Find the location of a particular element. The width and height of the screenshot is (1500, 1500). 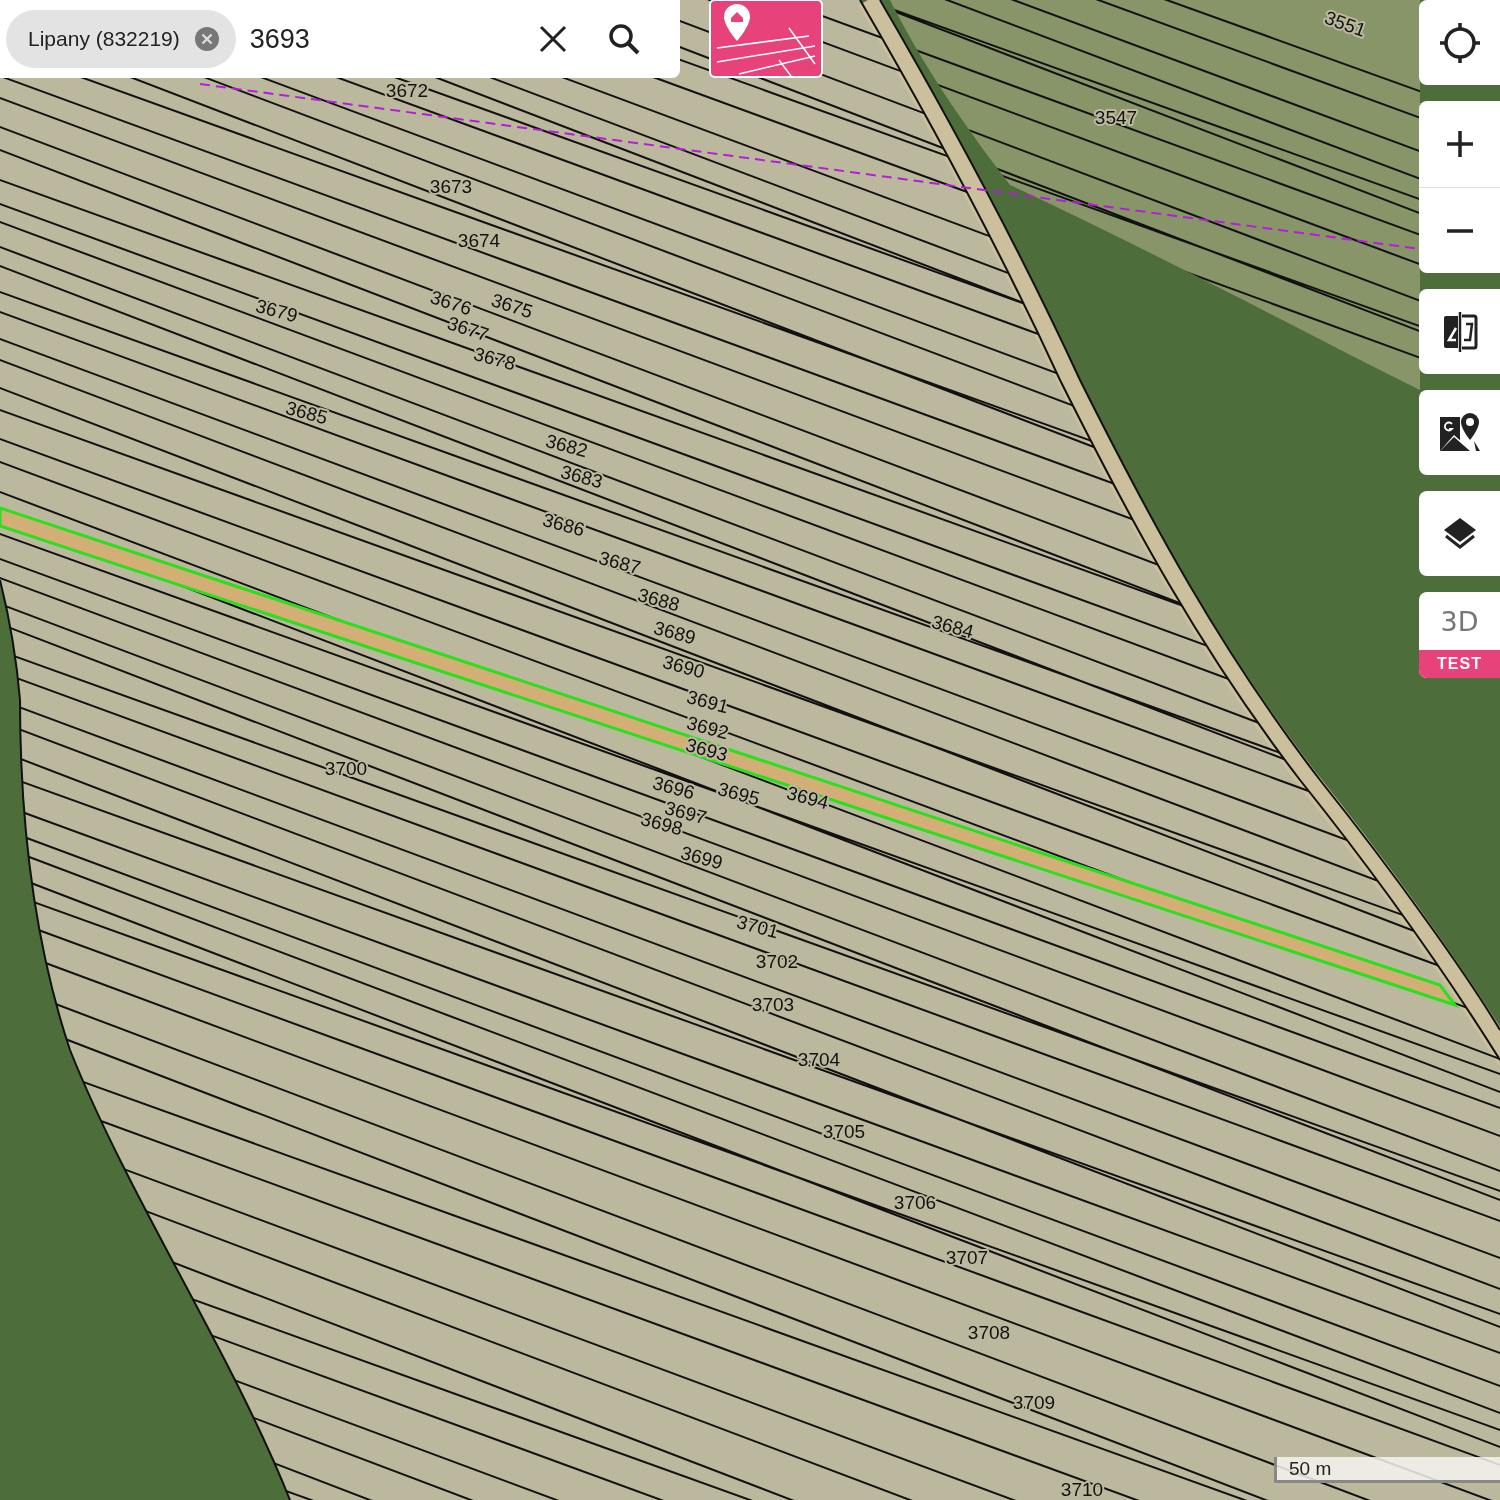

3d-view-button: 3D TEST is located at coordinates (1459, 635).